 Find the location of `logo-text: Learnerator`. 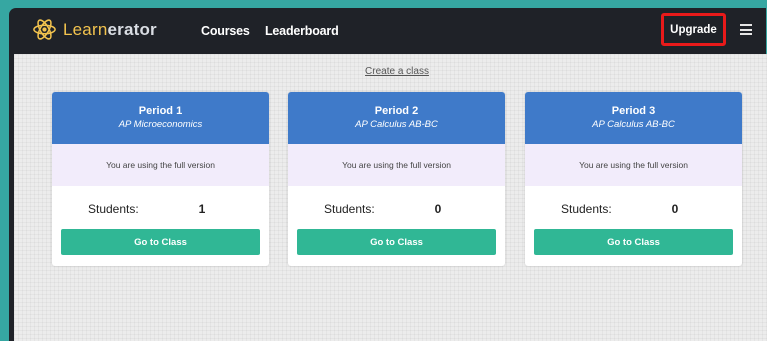

logo-text: Learnerator is located at coordinates (110, 30).